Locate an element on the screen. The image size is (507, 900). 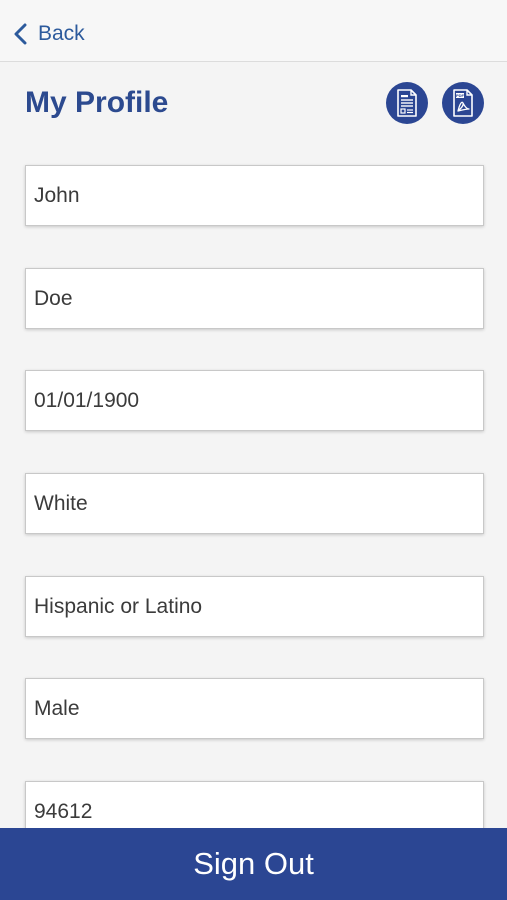
back-label: Back is located at coordinates (61, 33).